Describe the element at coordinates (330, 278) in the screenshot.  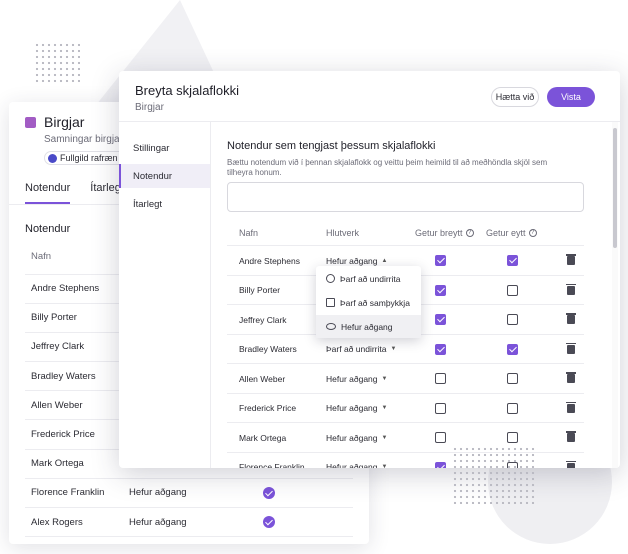
I see `circle-check-icon` at that location.